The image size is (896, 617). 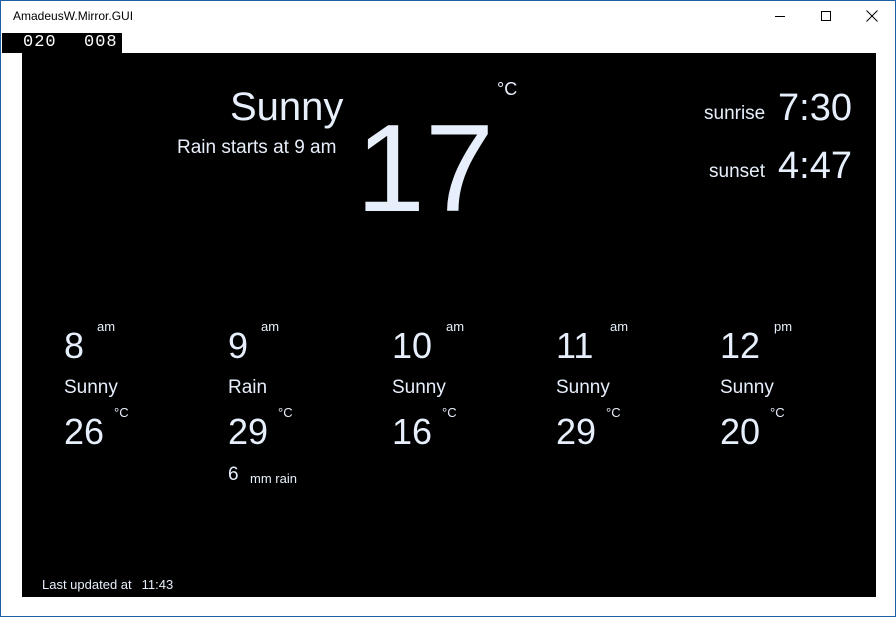 I want to click on forecast-ampm: pm, so click(x=783, y=326).